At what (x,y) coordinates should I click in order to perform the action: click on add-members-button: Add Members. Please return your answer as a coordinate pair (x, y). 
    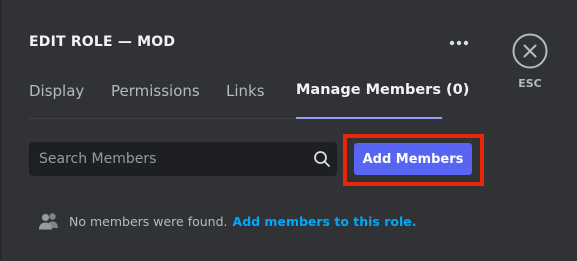
    Looking at the image, I should click on (413, 159).